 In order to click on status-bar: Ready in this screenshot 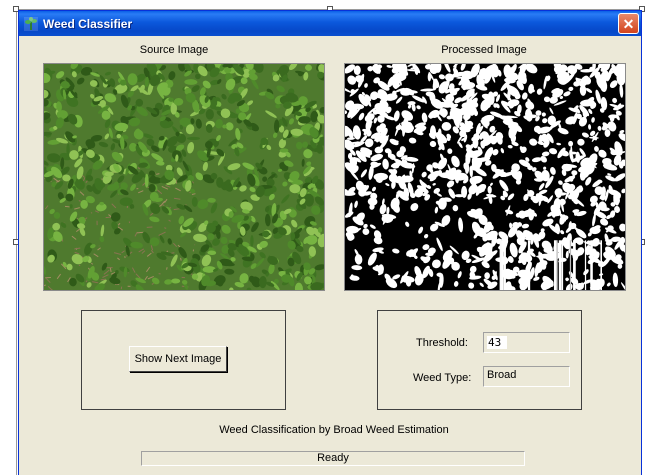, I will do `click(333, 458)`.